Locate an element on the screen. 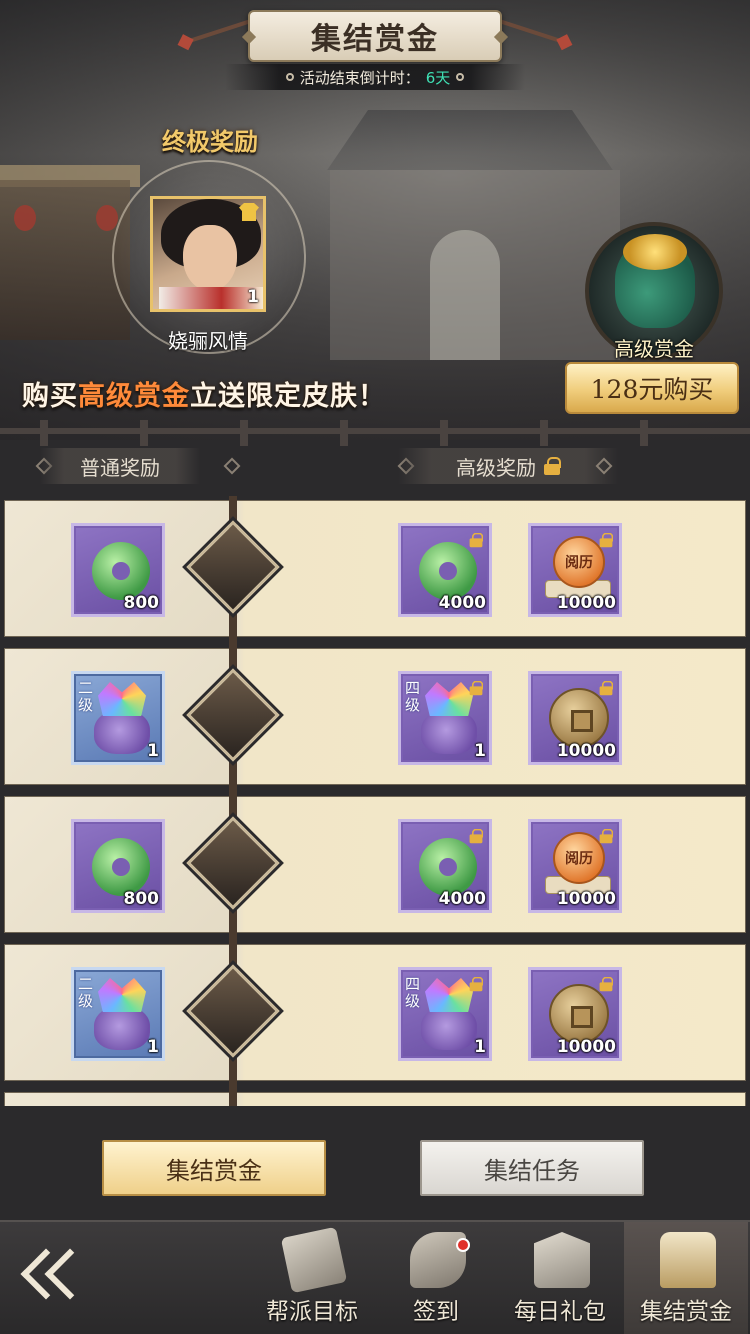 The height and width of the screenshot is (1334, 750). promo-suffix: 立送限定皮肤！ is located at coordinates (288, 396).